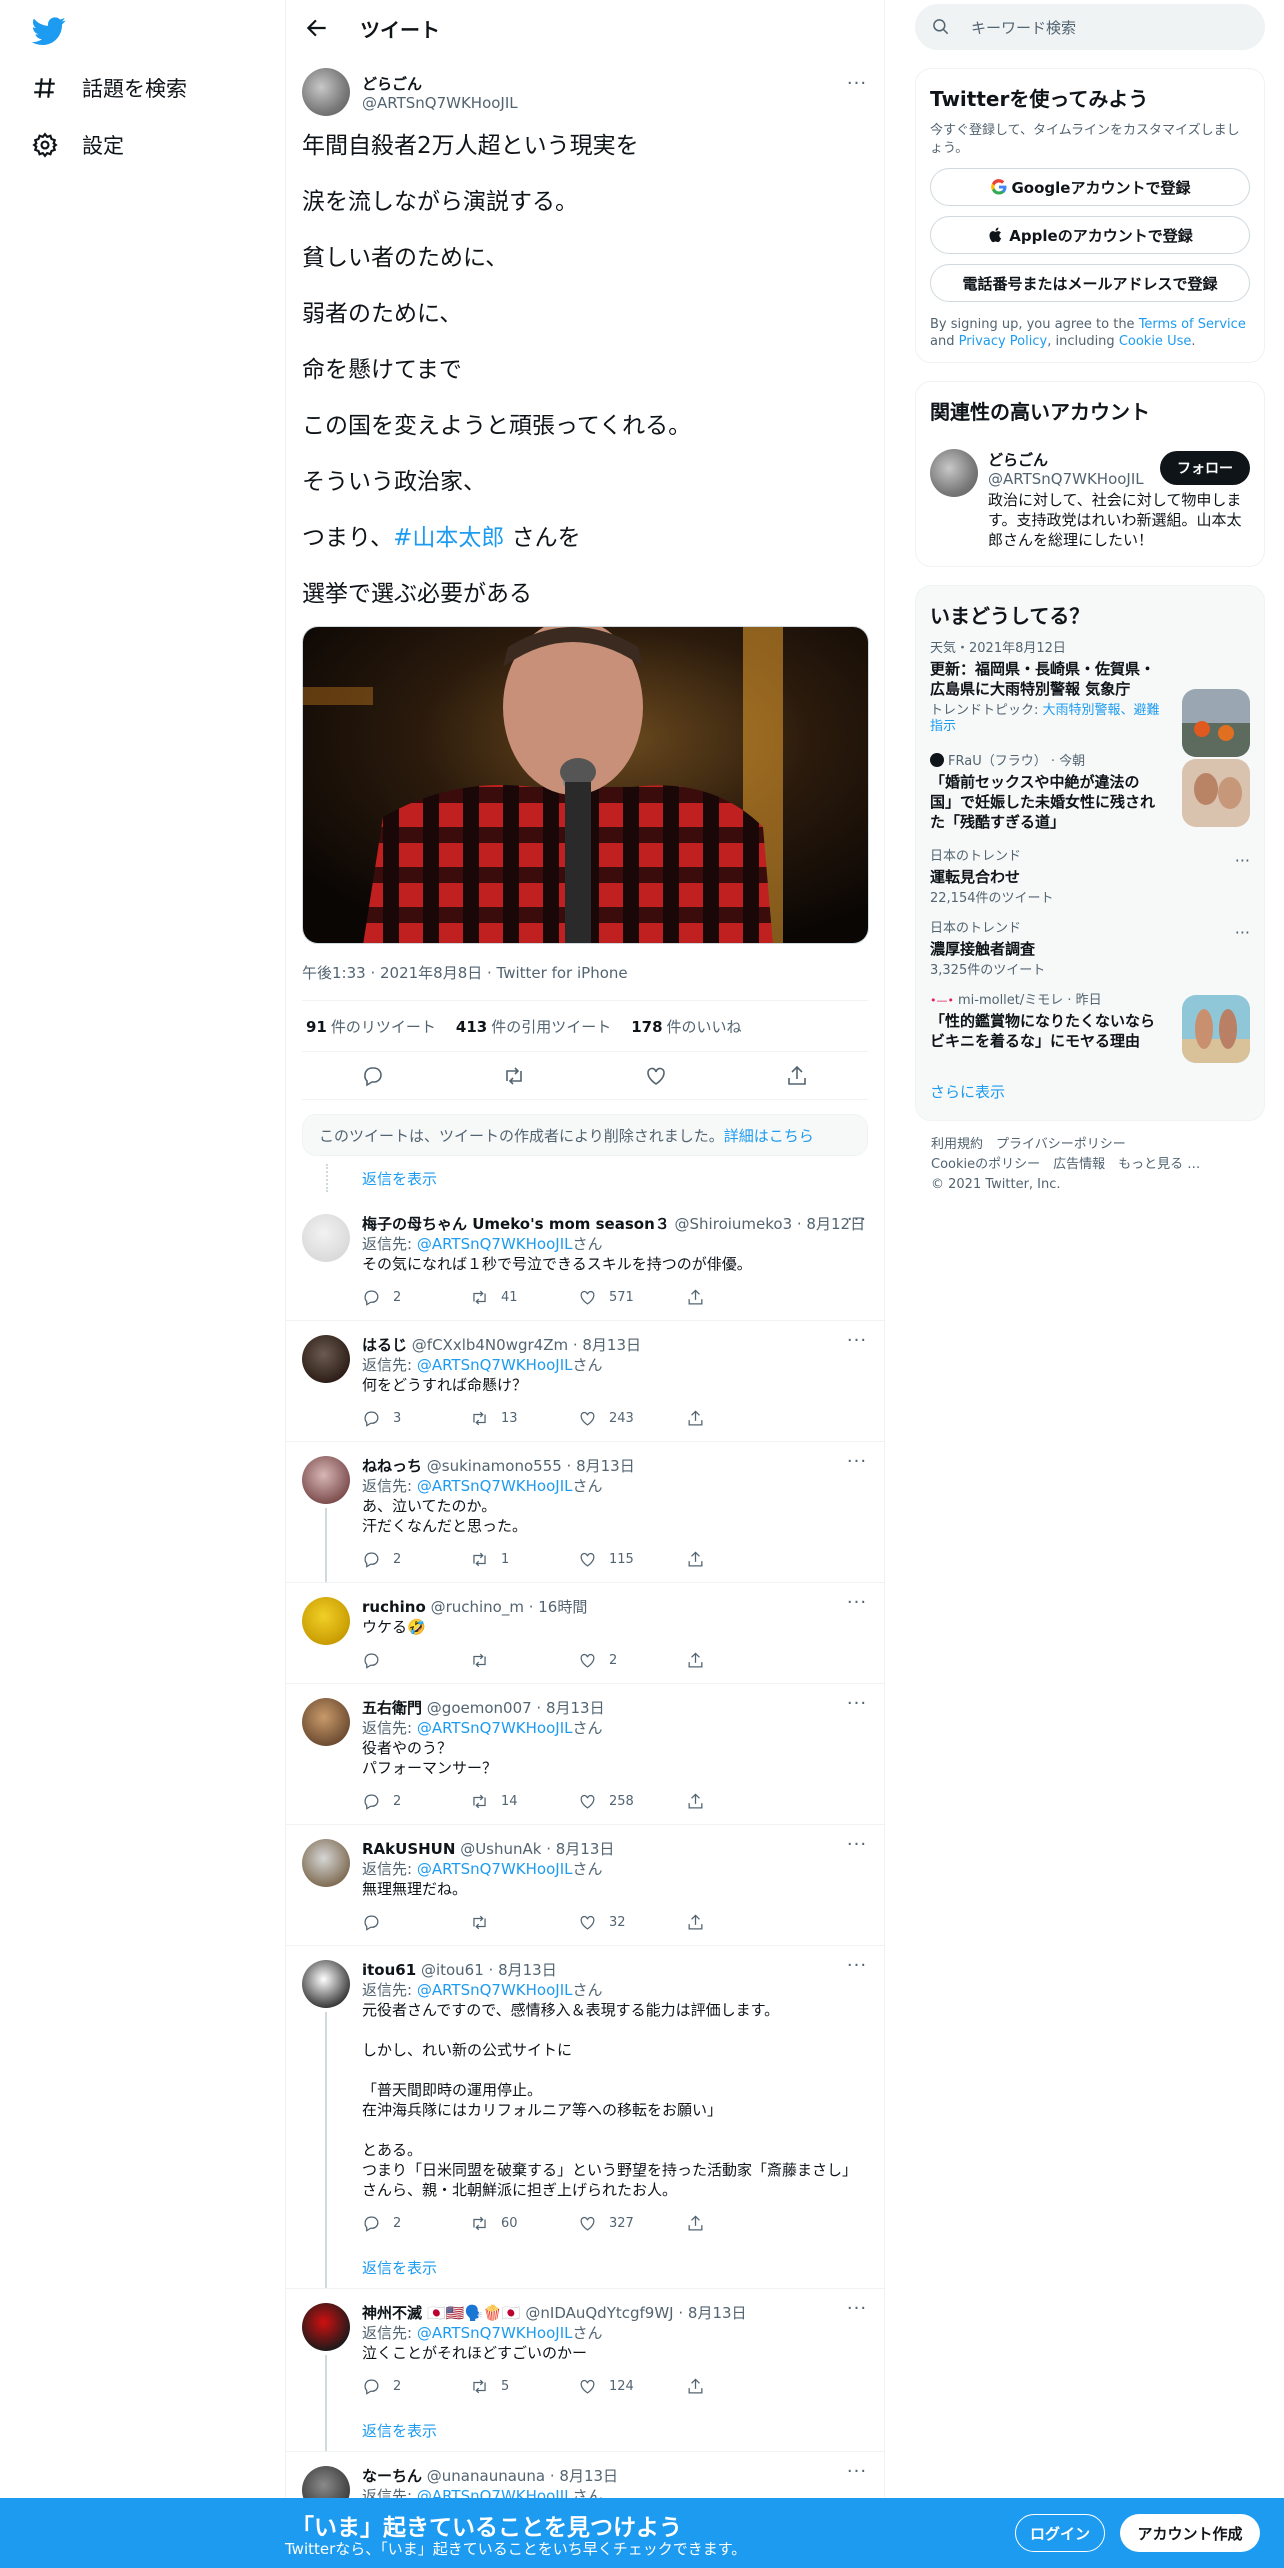 This screenshot has width=1284, height=2568. Describe the element at coordinates (526, 1345) in the screenshot. I see `reply-author-handle: @fCXxlb4N0wgr4Zm · 8月13日` at that location.